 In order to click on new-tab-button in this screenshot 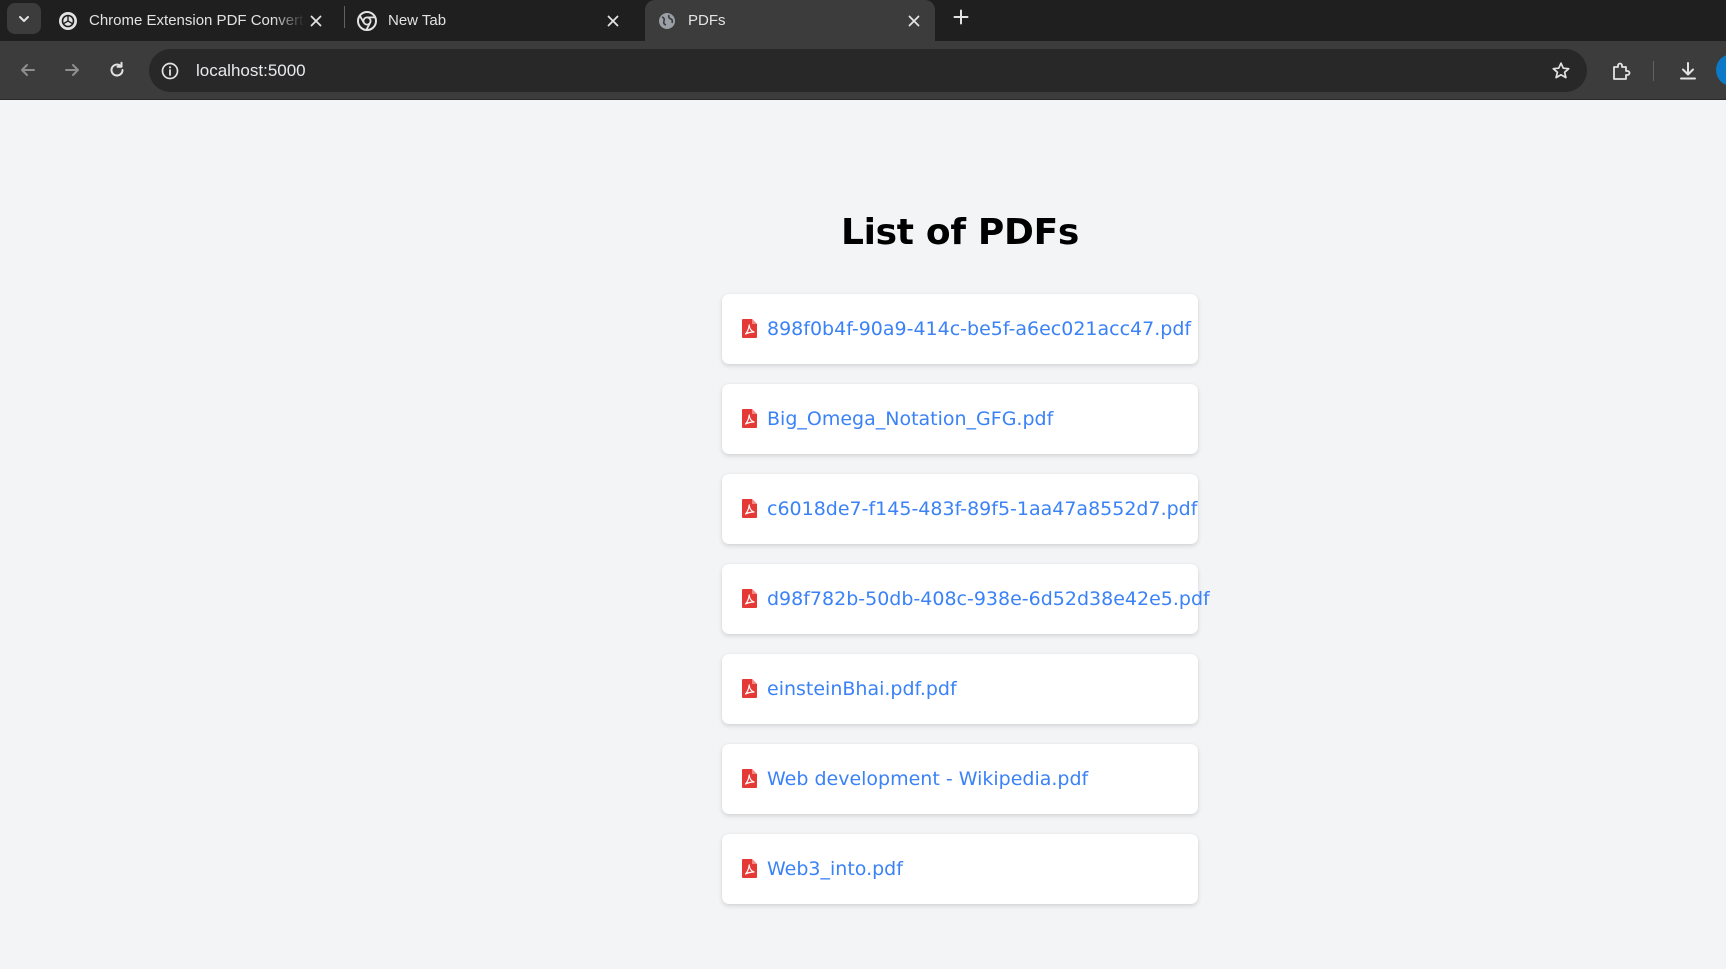, I will do `click(961, 17)`.